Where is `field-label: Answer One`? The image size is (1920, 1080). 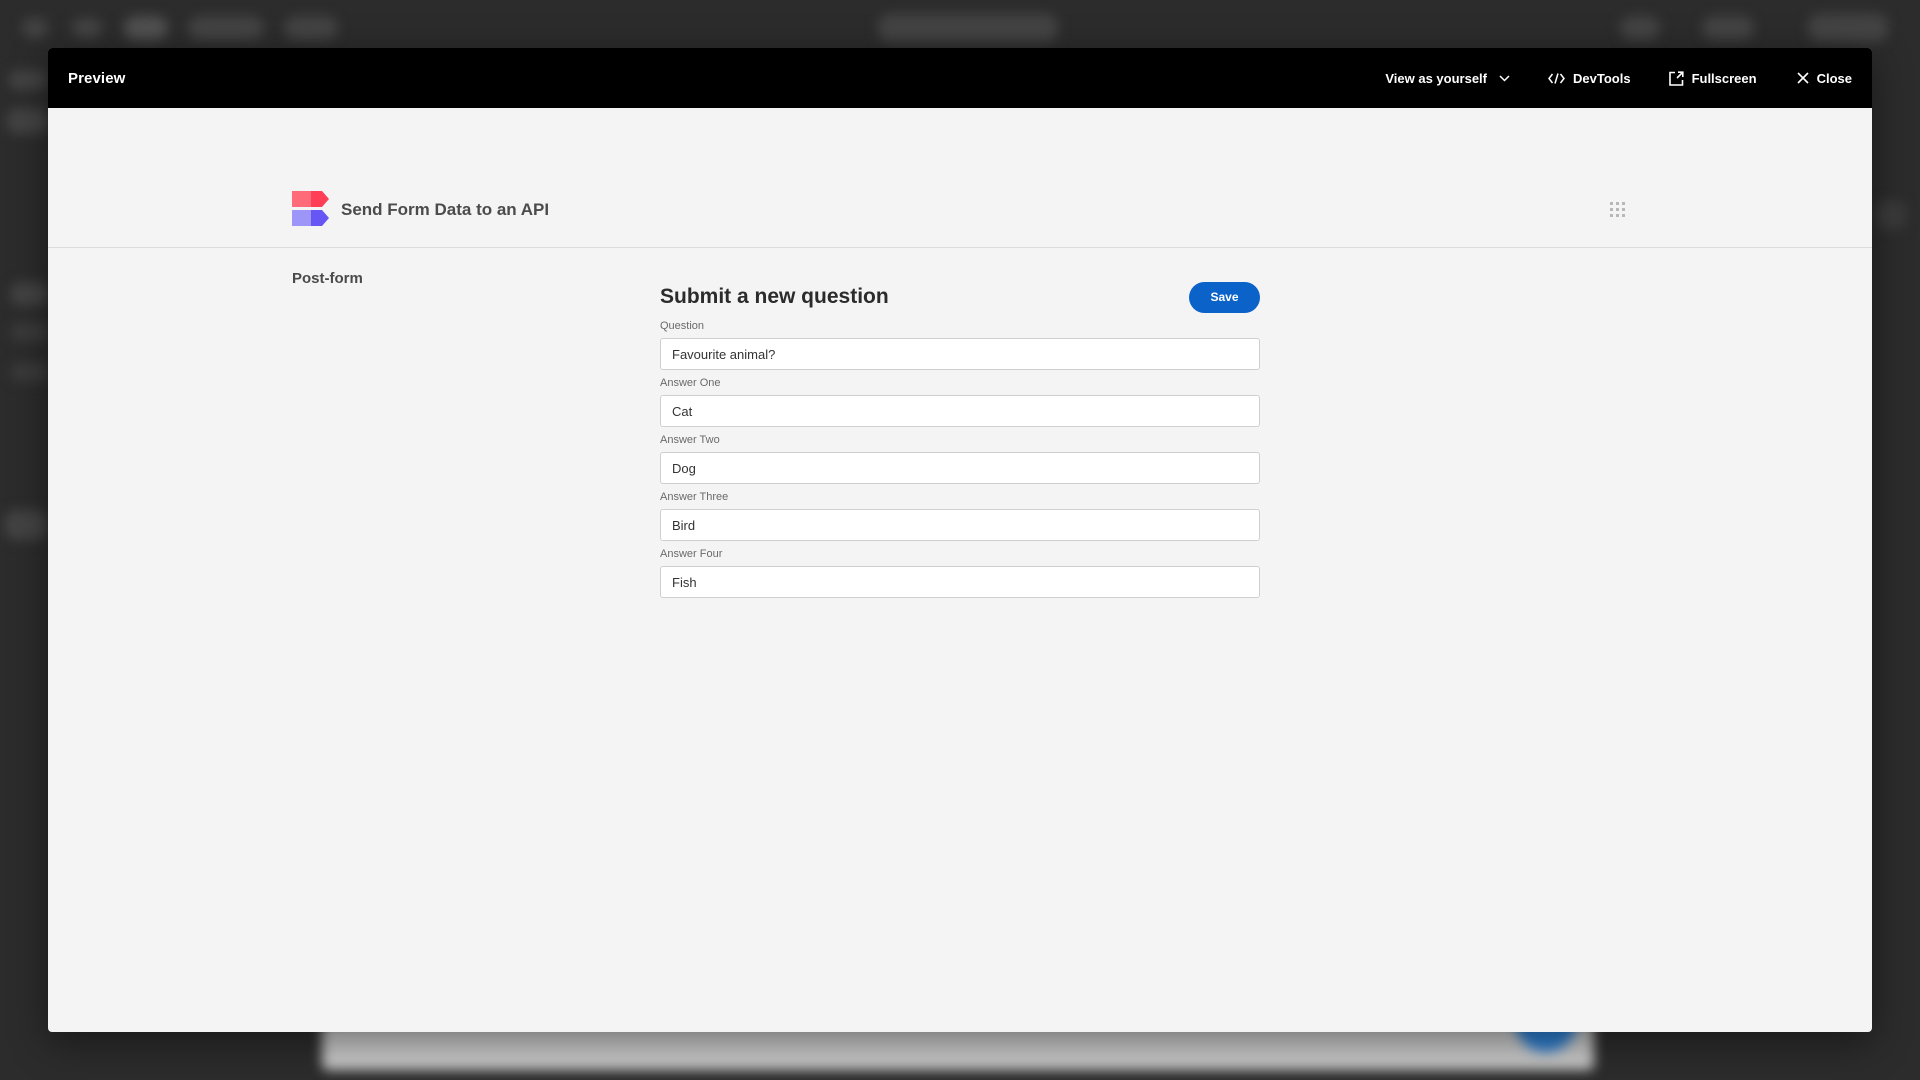 field-label: Answer One is located at coordinates (690, 383).